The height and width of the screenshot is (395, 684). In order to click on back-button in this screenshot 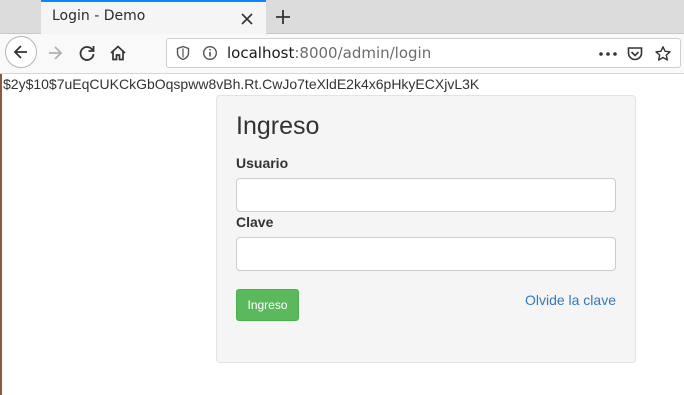, I will do `click(21, 52)`.